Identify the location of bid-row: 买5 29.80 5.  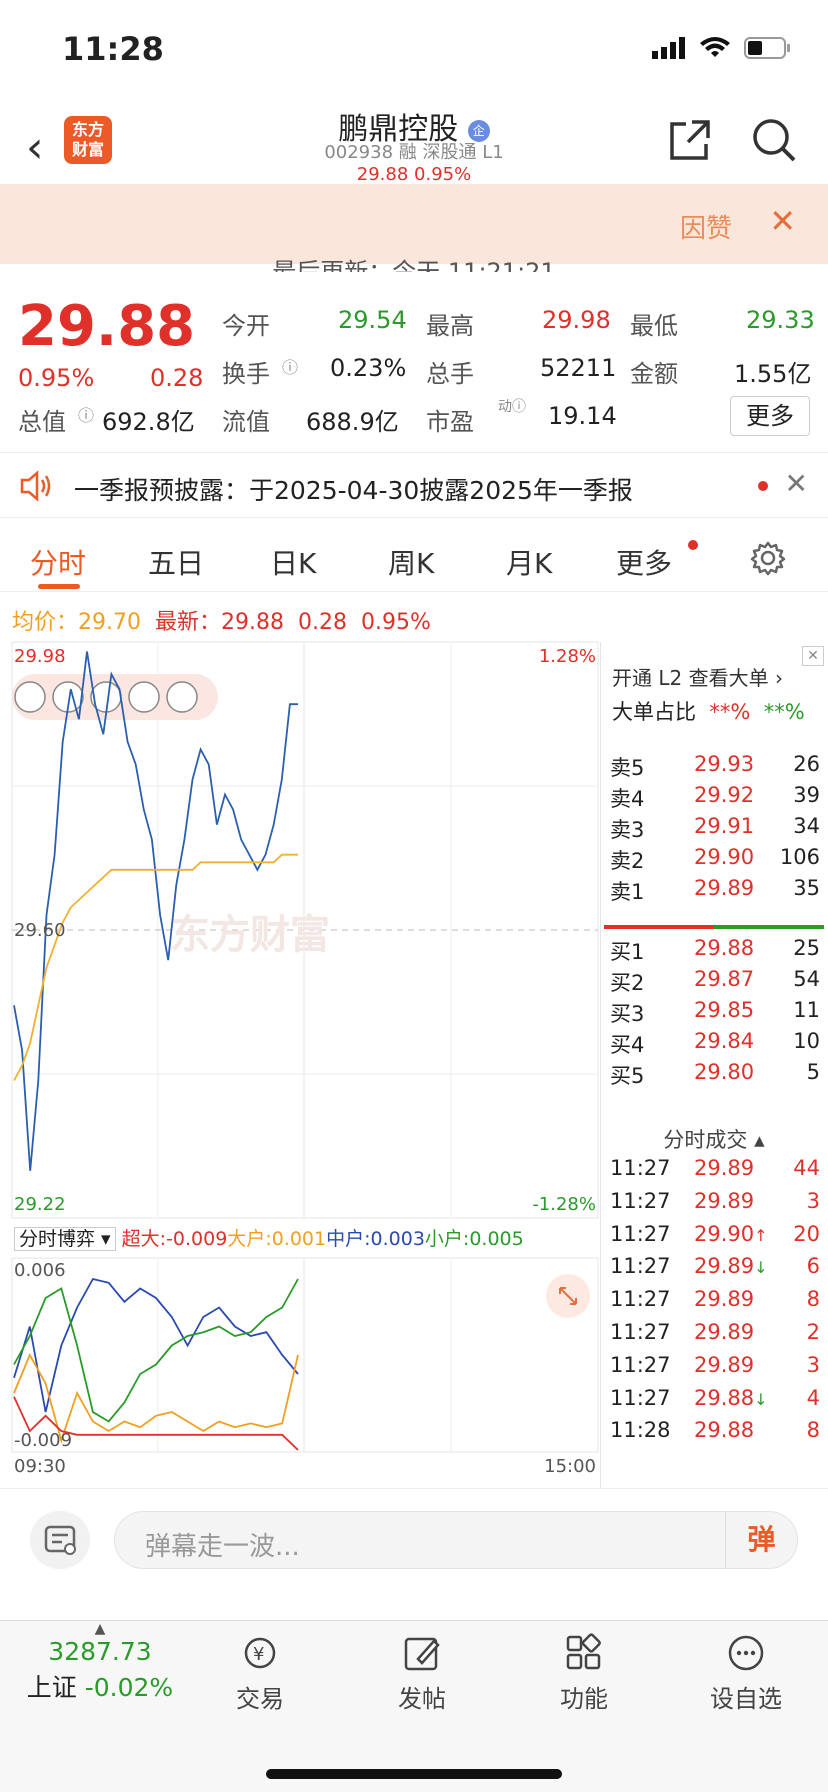
(715, 1074).